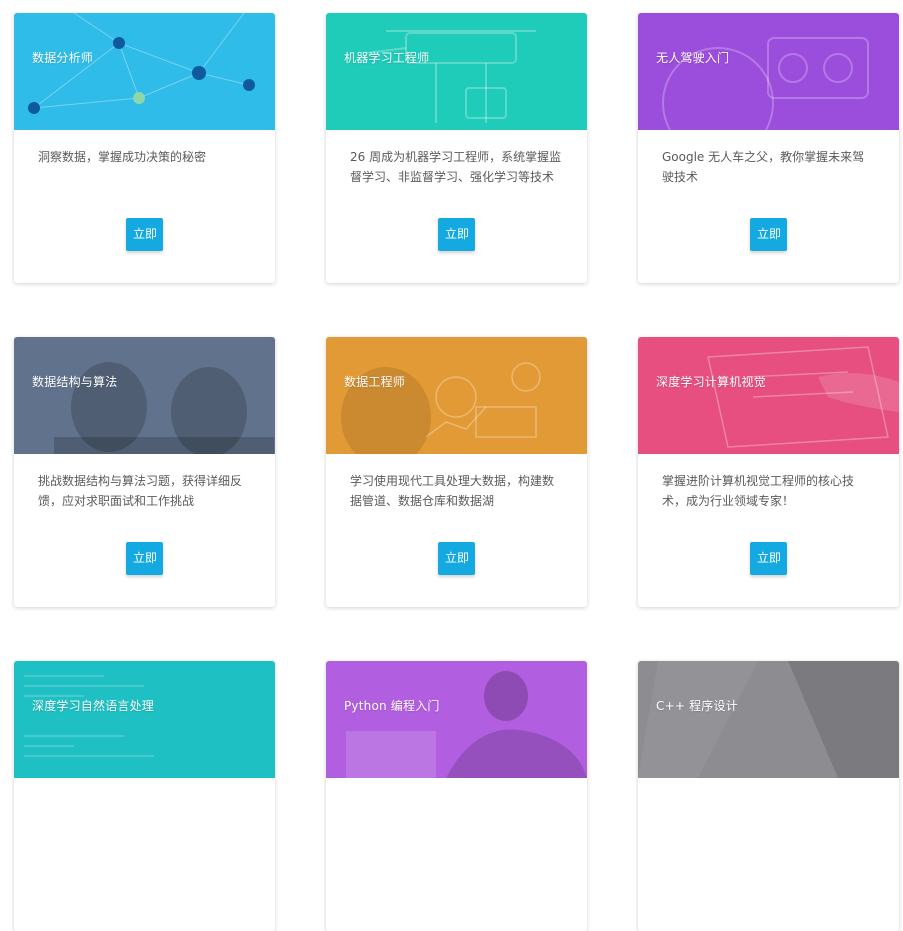  Describe the element at coordinates (375, 382) in the screenshot. I see `card-title: 数据工程师` at that location.